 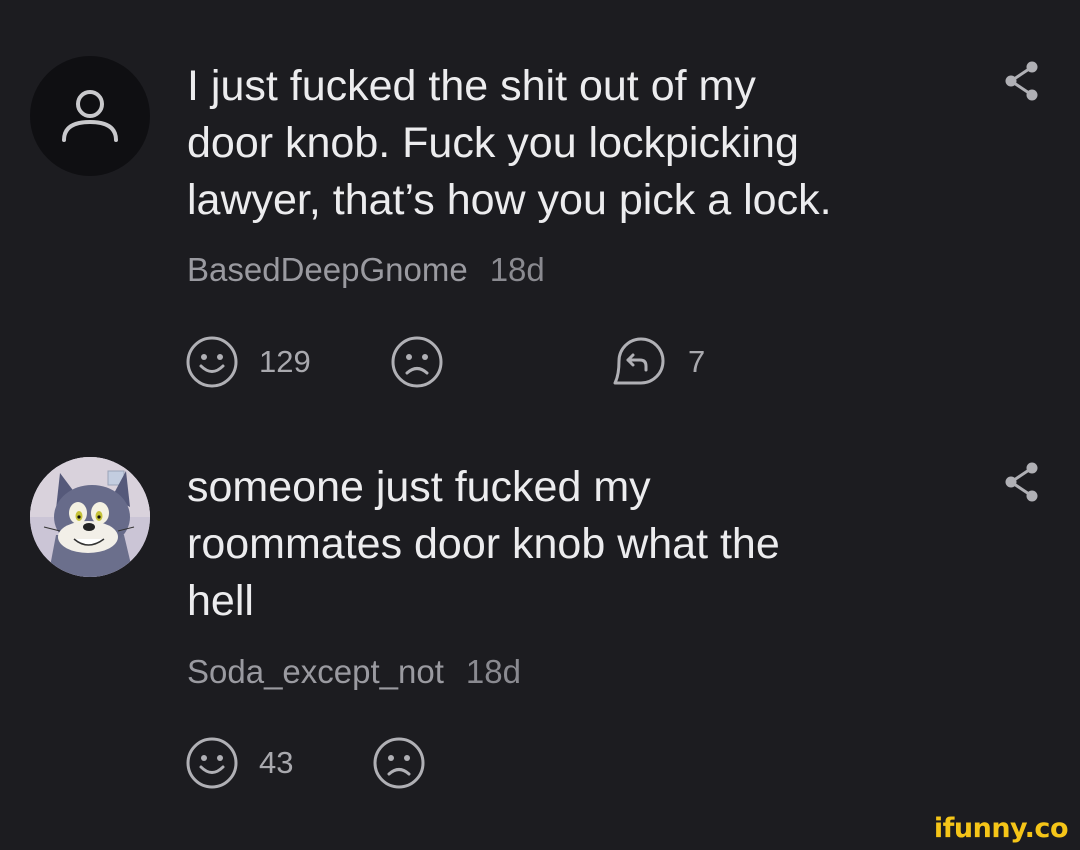 I want to click on comment-meta: BasedDeepGnome 18d, so click(x=366, y=270).